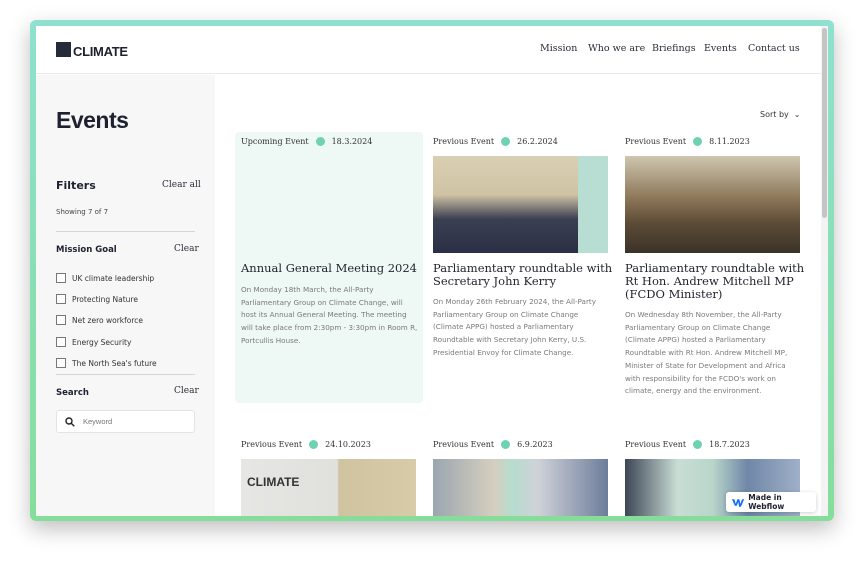 The width and height of the screenshot is (864, 561). Describe the element at coordinates (306, 444) in the screenshot. I see `event-meta: Previous Event 24.10.2023` at that location.